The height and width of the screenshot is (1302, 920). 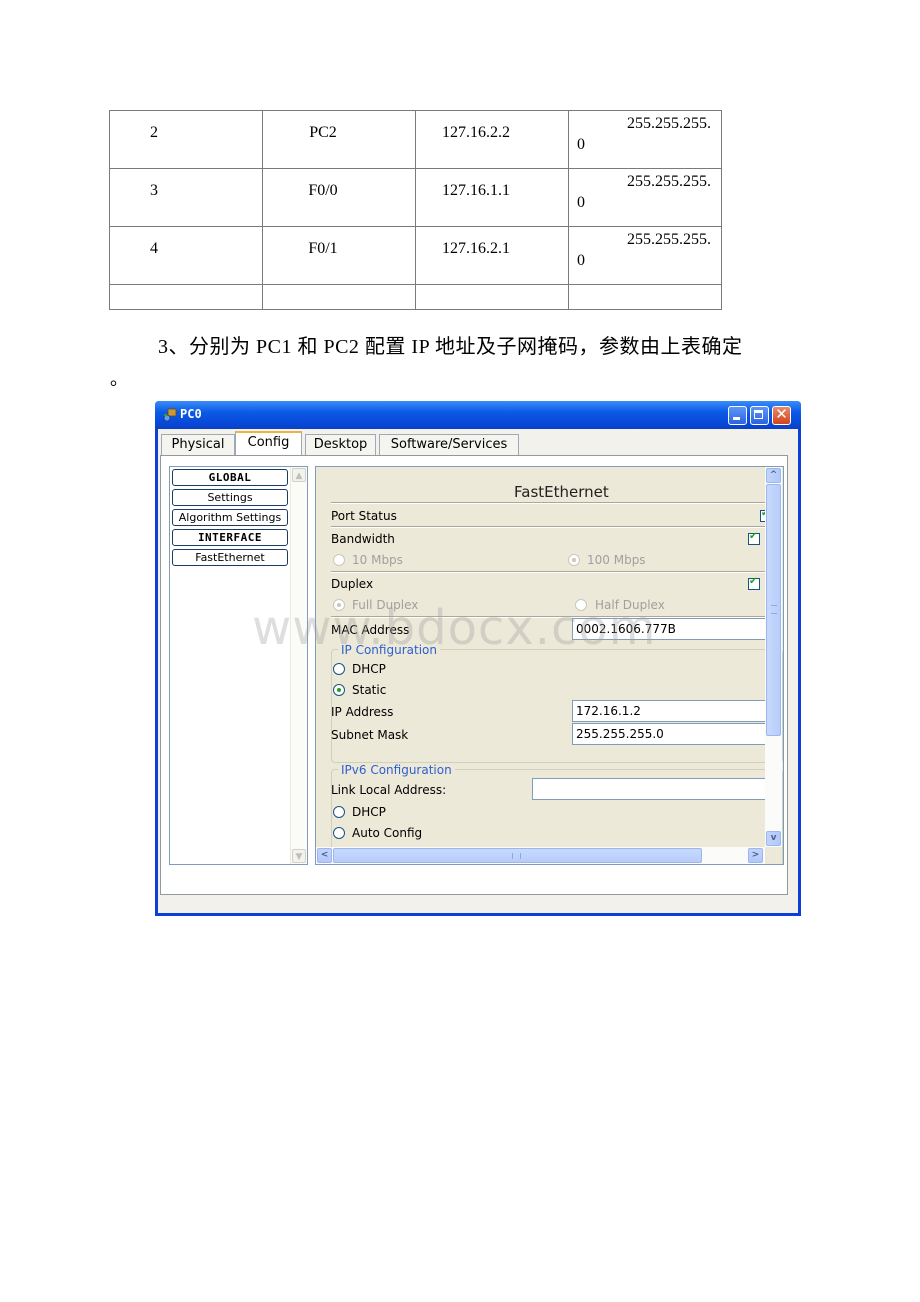 What do you see at coordinates (323, 132) in the screenshot?
I see `device-name: PC2` at bounding box center [323, 132].